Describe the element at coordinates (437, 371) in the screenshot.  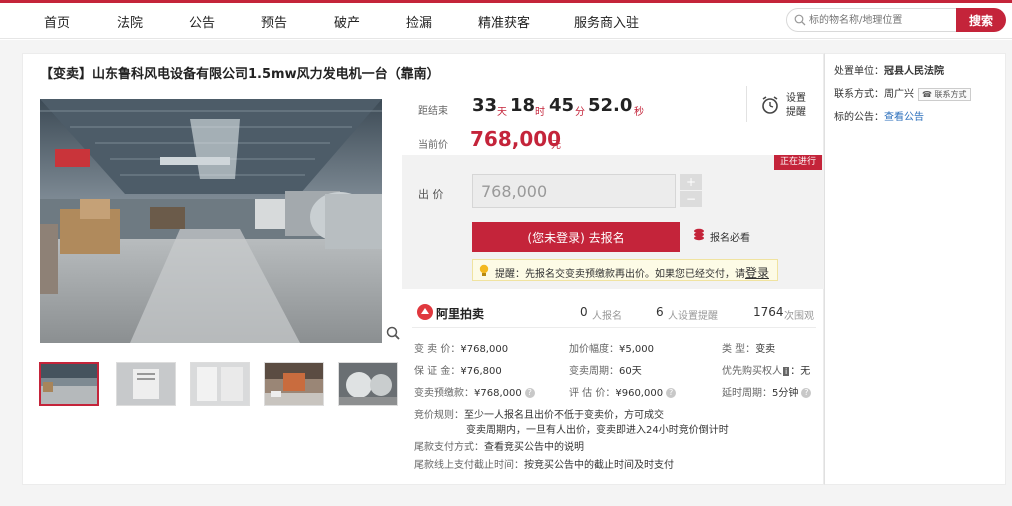
I see `deposit-key: 保 证 金：` at that location.